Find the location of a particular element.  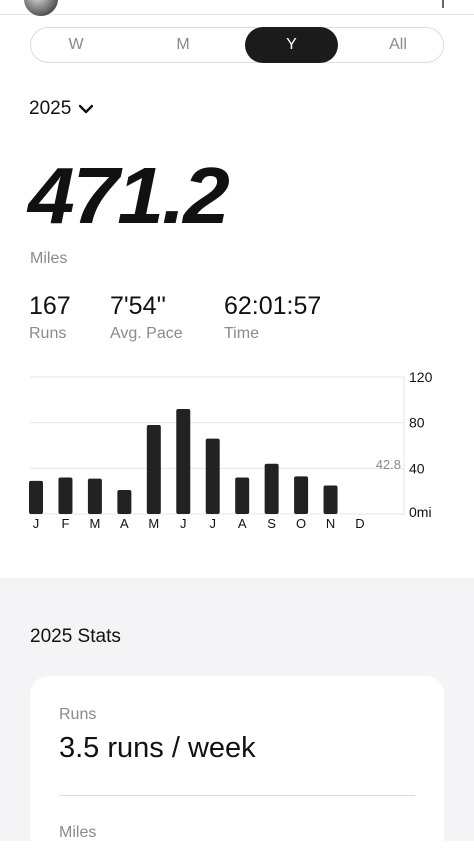

distance-unit: Miles is located at coordinates (49, 258).